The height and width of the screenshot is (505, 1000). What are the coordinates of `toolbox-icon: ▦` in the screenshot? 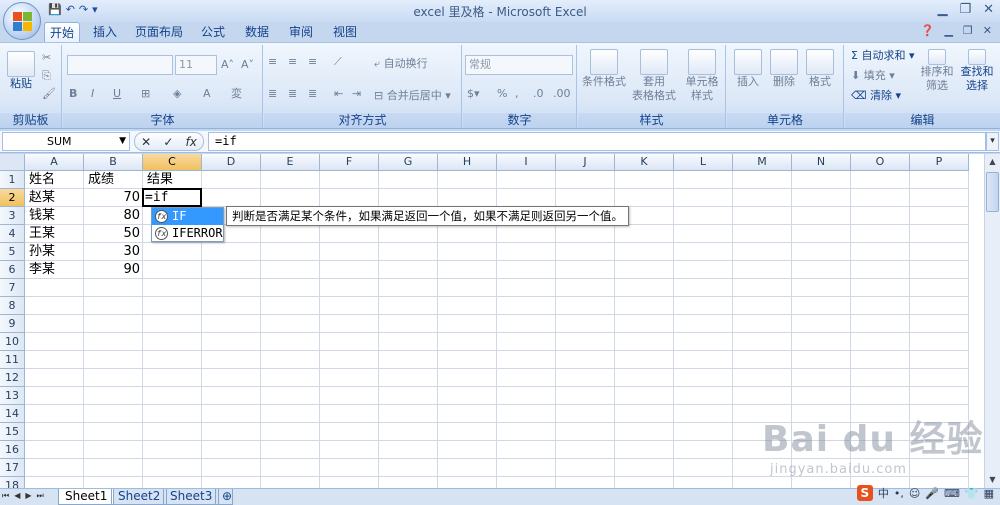 It's located at (989, 493).